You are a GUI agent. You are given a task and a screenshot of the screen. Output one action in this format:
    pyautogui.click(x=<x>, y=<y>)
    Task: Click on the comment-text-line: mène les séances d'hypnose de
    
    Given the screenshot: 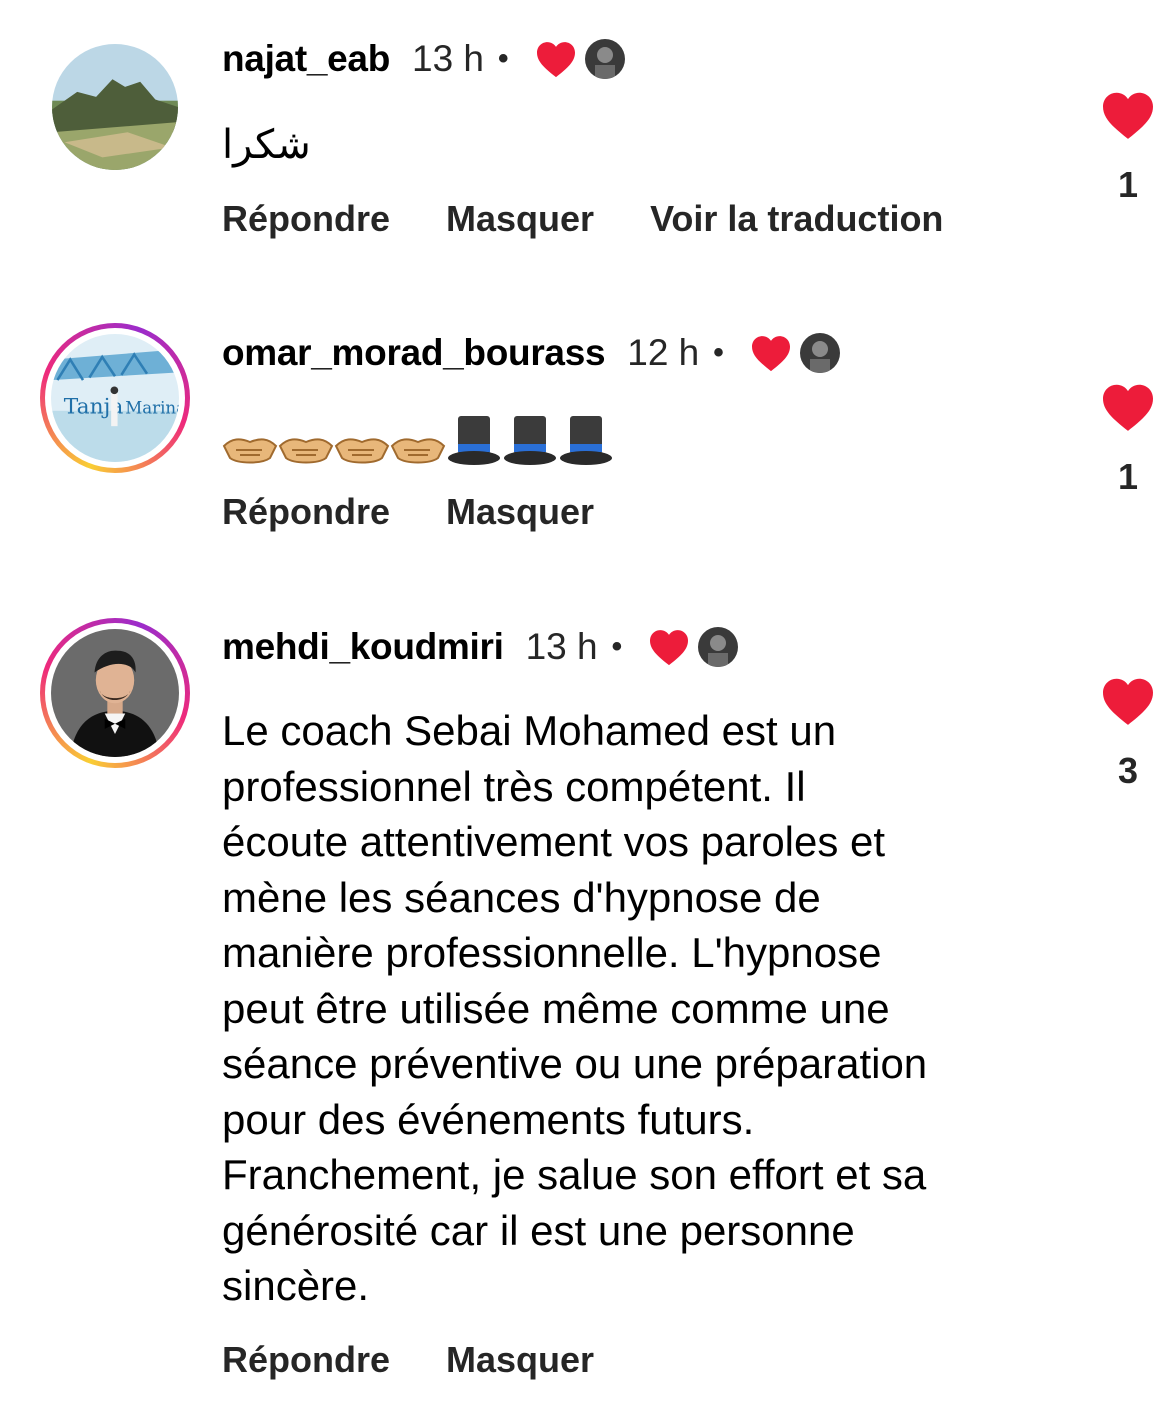 What is the action you would take?
    pyautogui.click(x=521, y=897)
    